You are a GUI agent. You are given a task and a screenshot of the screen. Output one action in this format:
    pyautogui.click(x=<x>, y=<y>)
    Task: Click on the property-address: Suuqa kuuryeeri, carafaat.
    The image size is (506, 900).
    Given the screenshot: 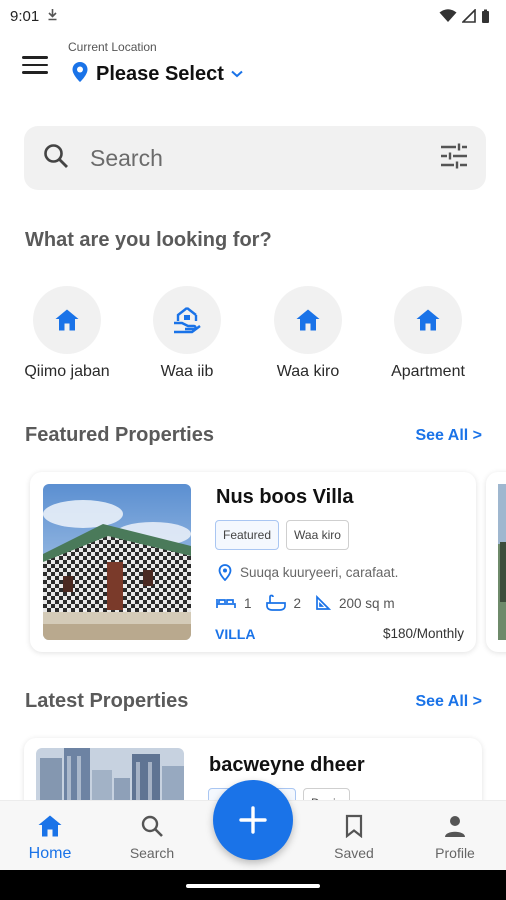 What is the action you would take?
    pyautogui.click(x=308, y=572)
    